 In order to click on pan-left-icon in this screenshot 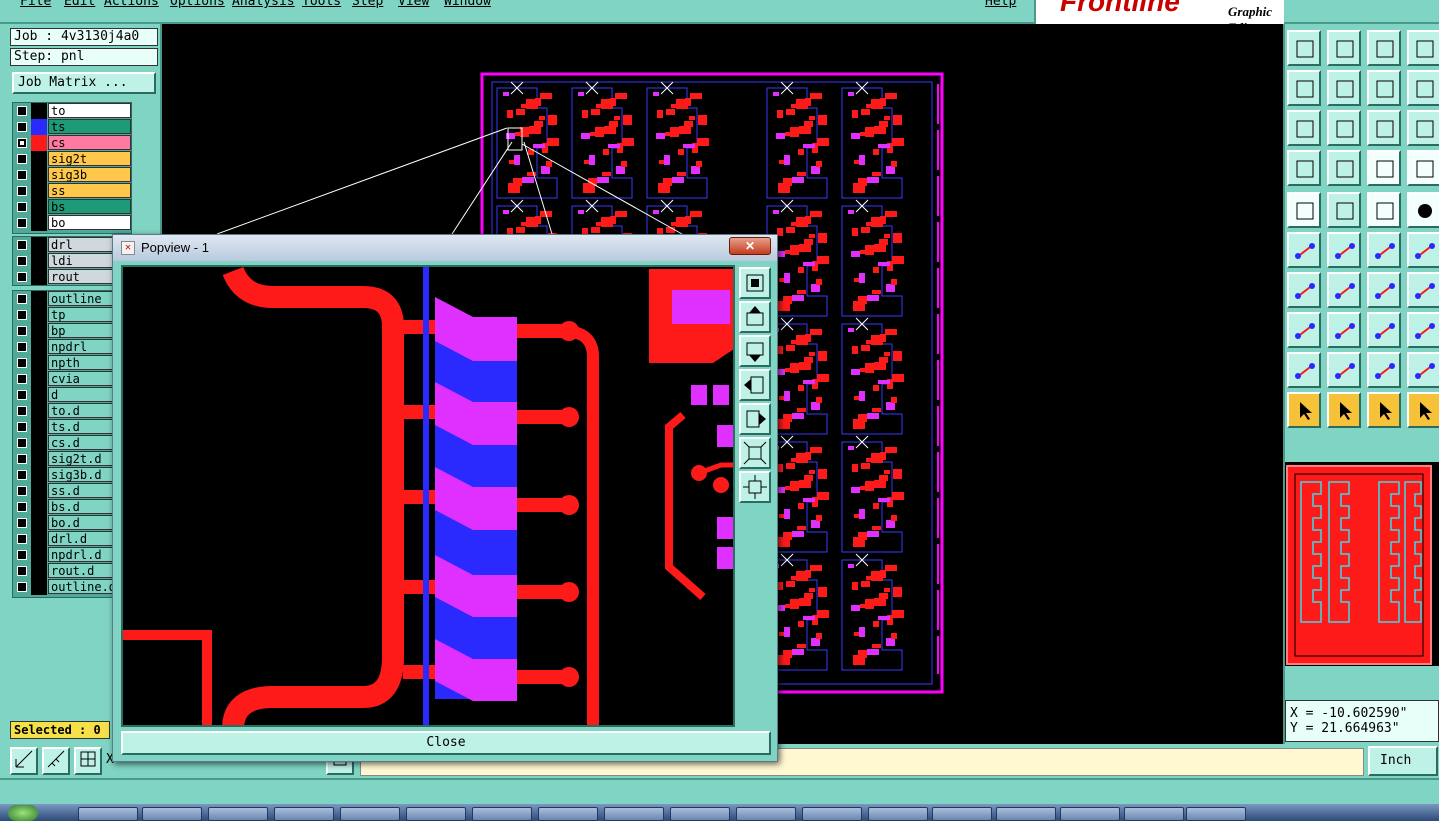, I will do `click(755, 385)`.